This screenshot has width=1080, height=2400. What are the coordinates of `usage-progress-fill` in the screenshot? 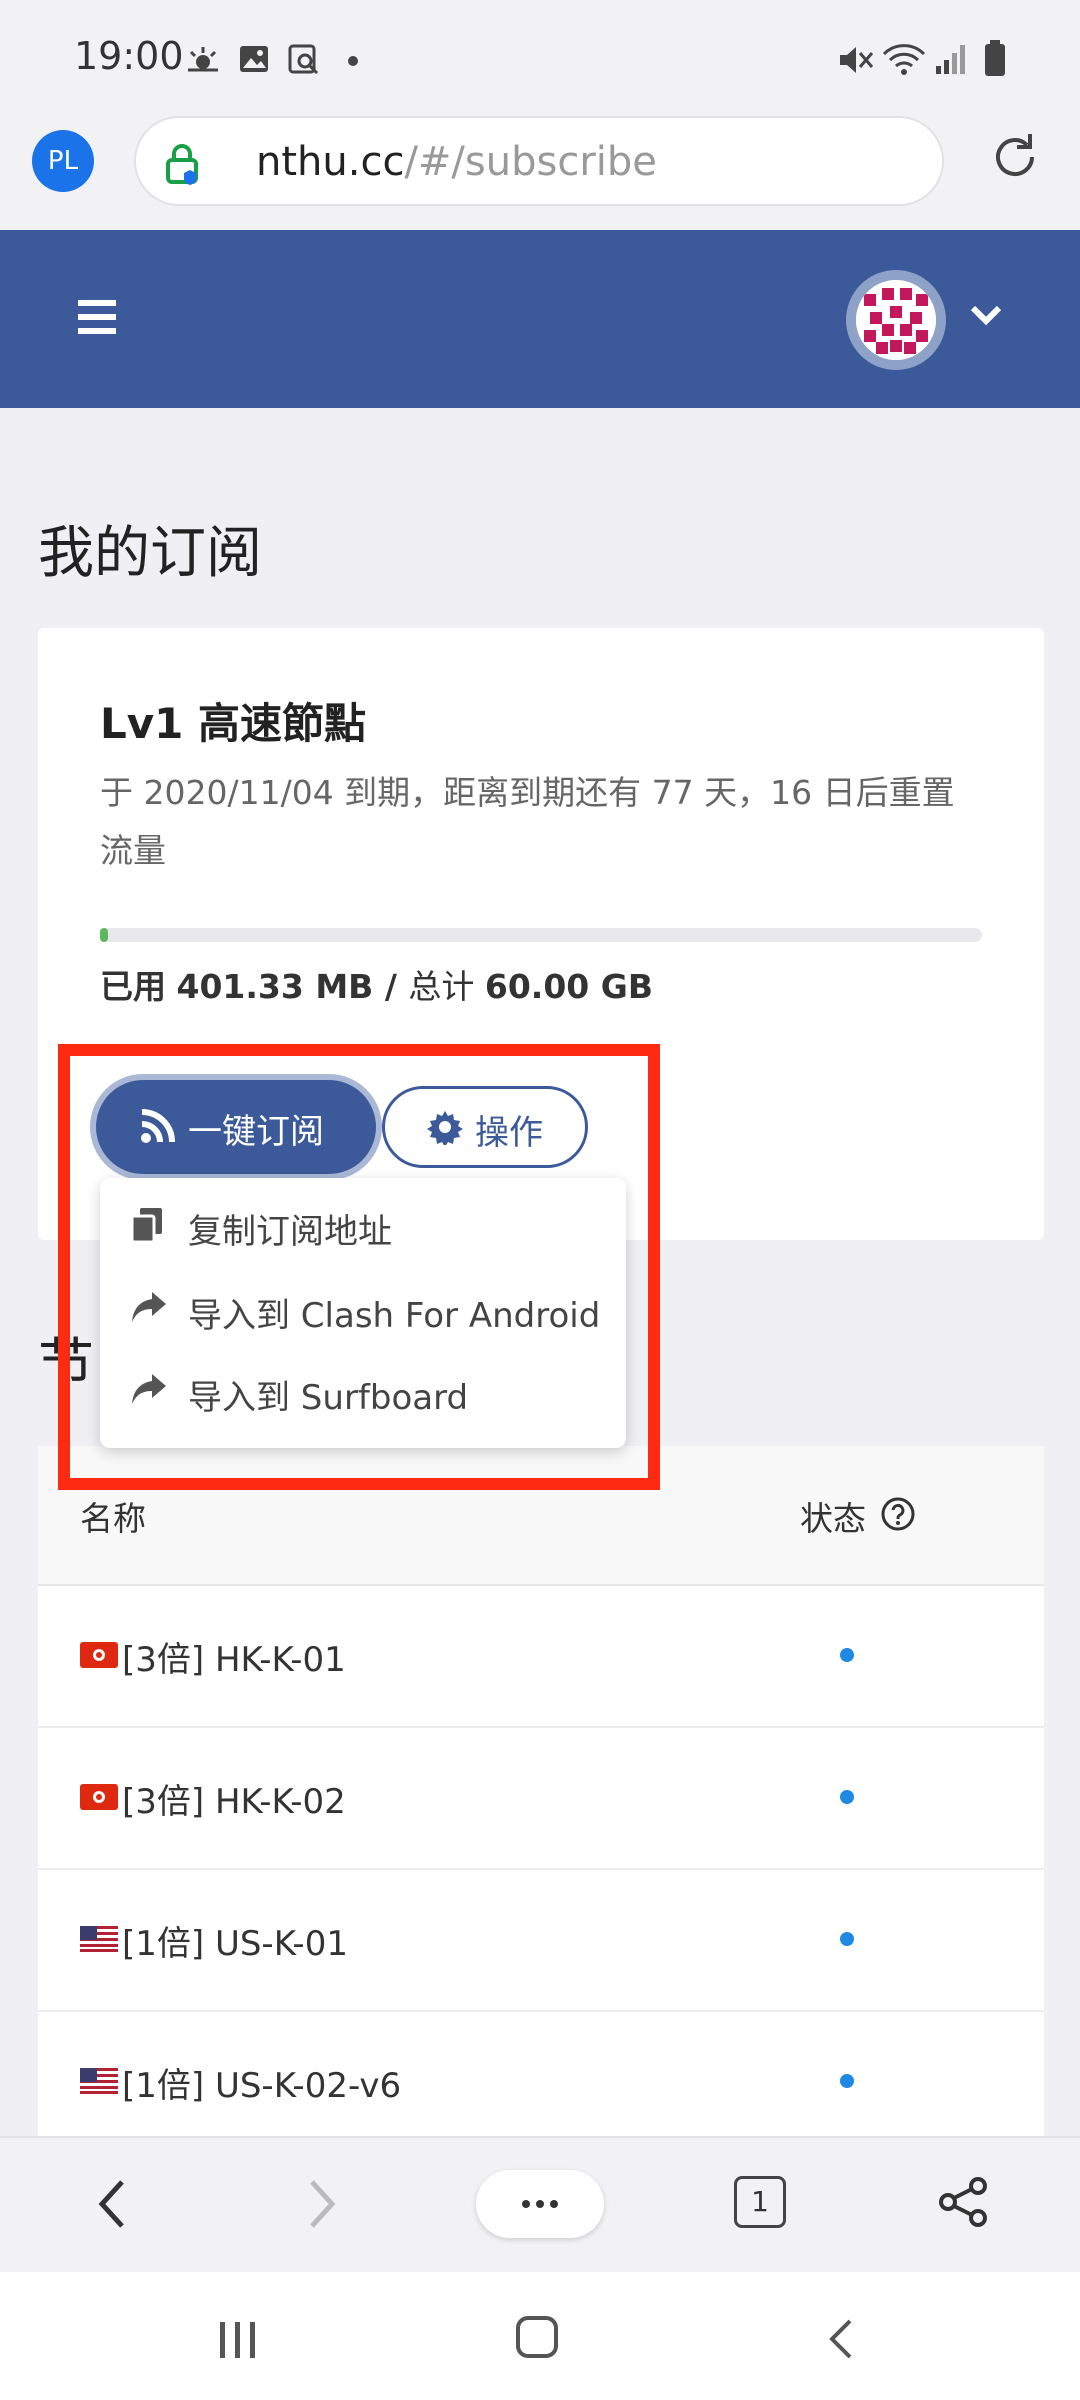 It's located at (104, 935).